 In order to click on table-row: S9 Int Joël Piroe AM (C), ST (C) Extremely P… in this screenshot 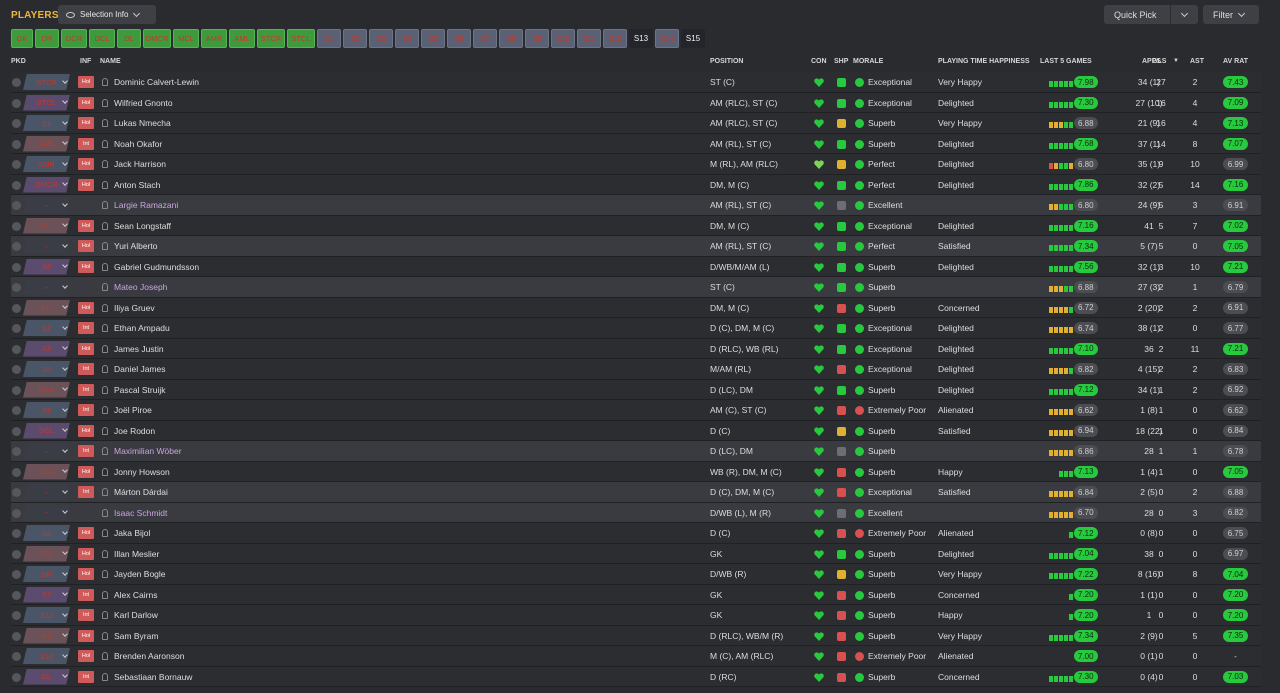, I will do `click(636, 410)`.